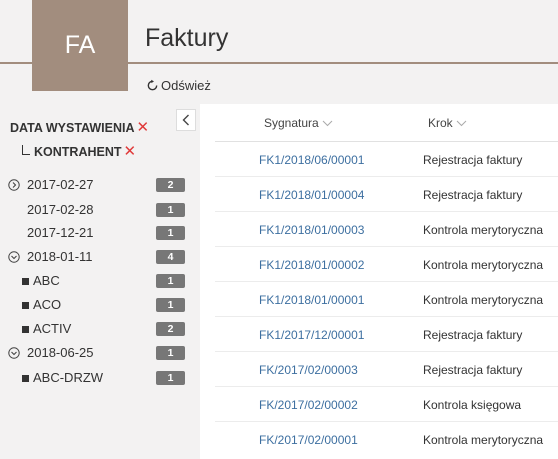 This screenshot has width=558, height=459. Describe the element at coordinates (14, 185) in the screenshot. I see `circle-arrow-right-icon` at that location.